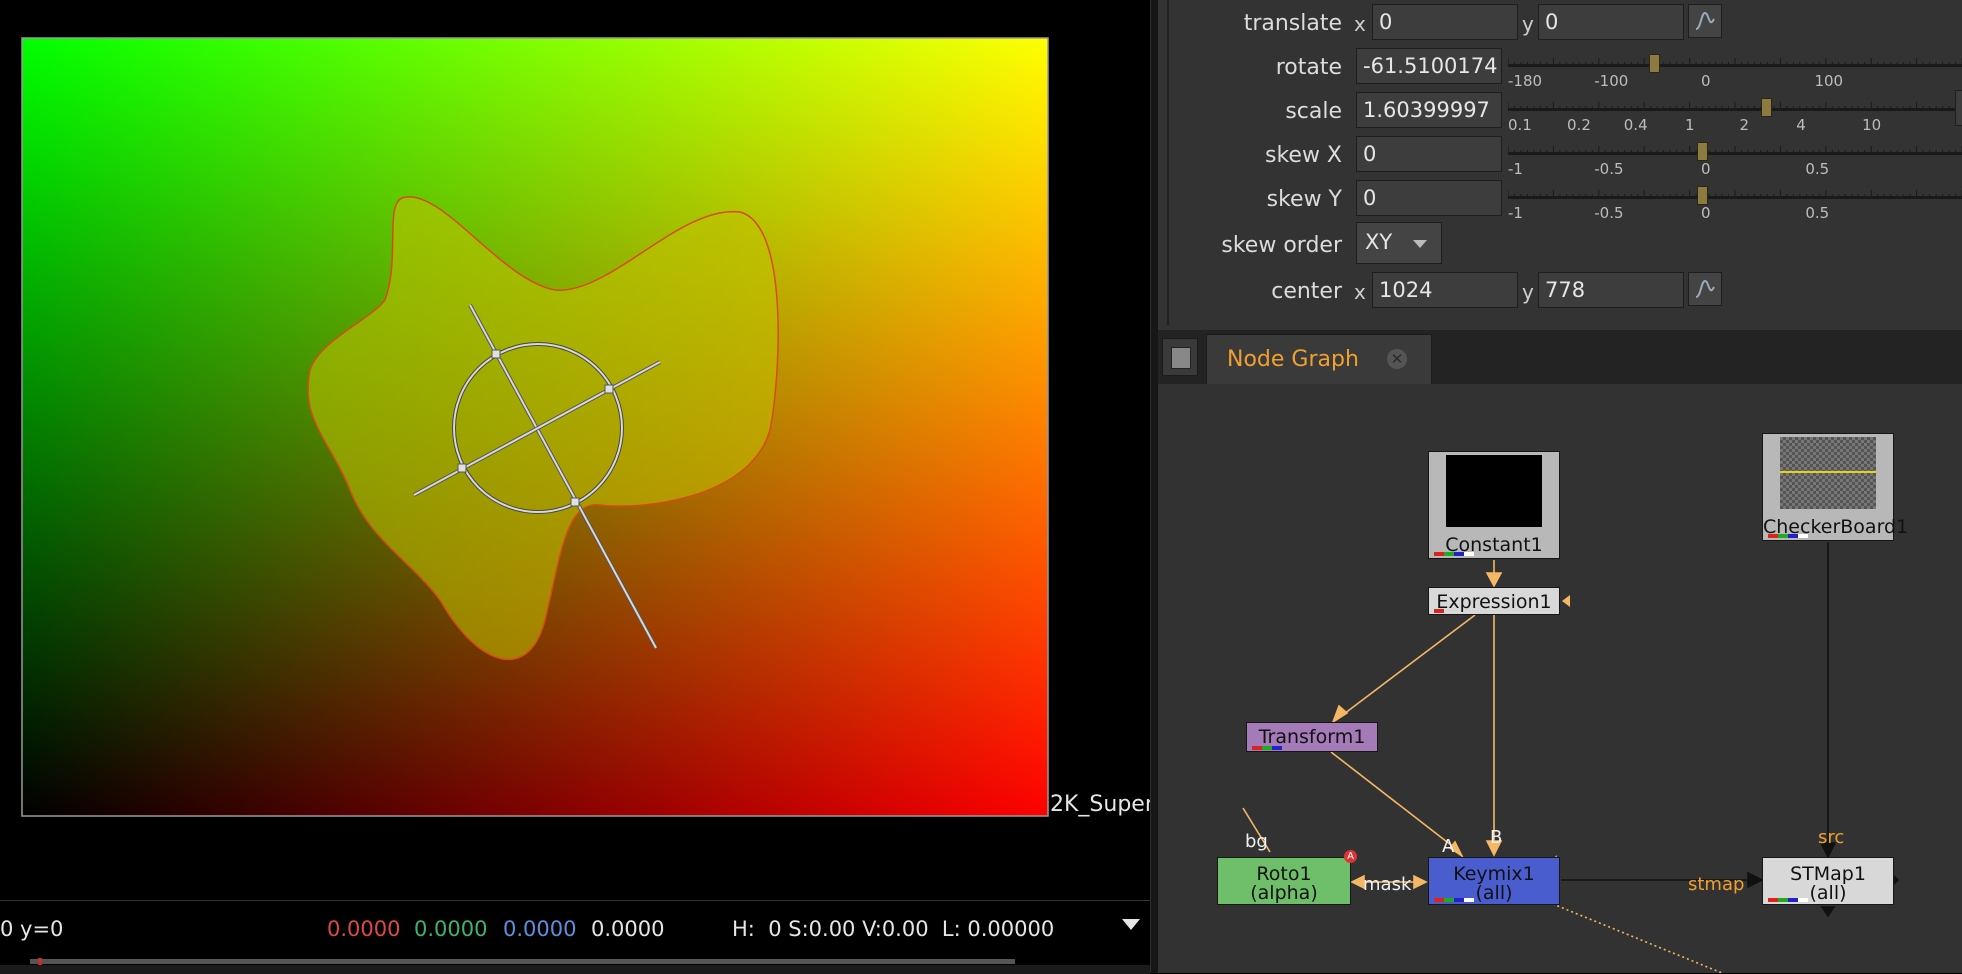  Describe the element at coordinates (1654, 63) in the screenshot. I see `rotate-slider-handle` at that location.